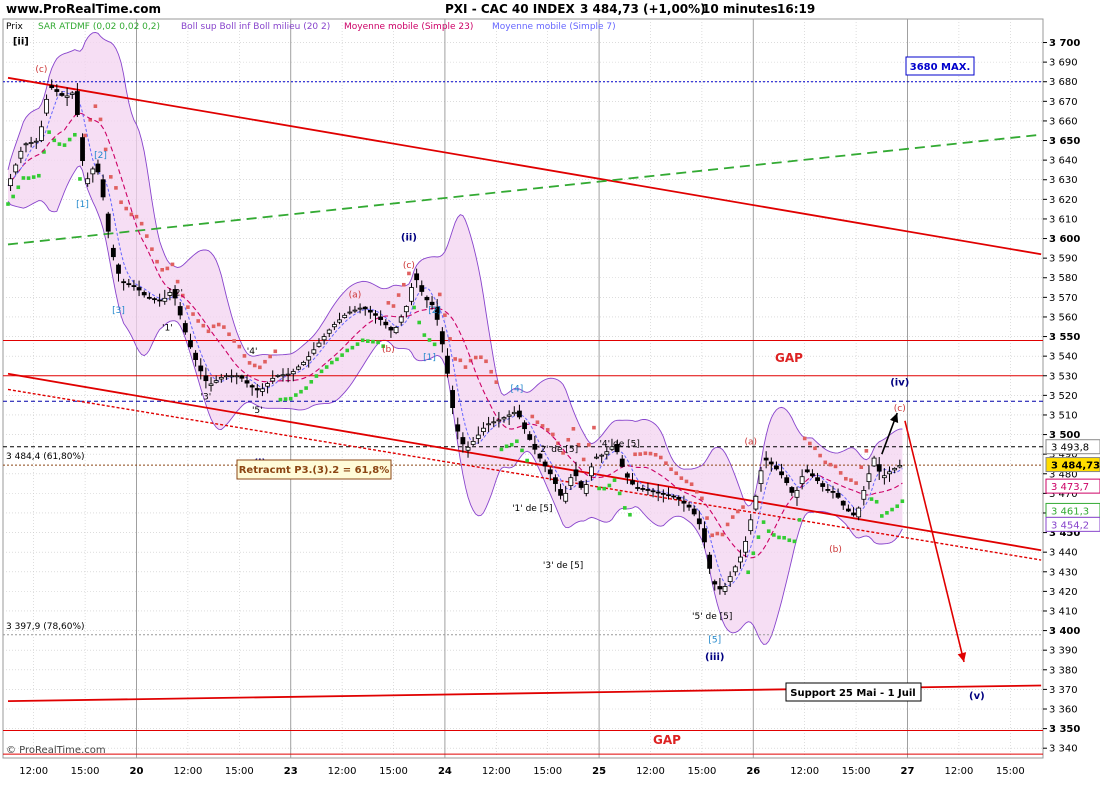 Image resolution: width=1100 pixels, height=800 pixels. What do you see at coordinates (532, 509) in the screenshot?
I see `wave-label: '1' de [5]` at bounding box center [532, 509].